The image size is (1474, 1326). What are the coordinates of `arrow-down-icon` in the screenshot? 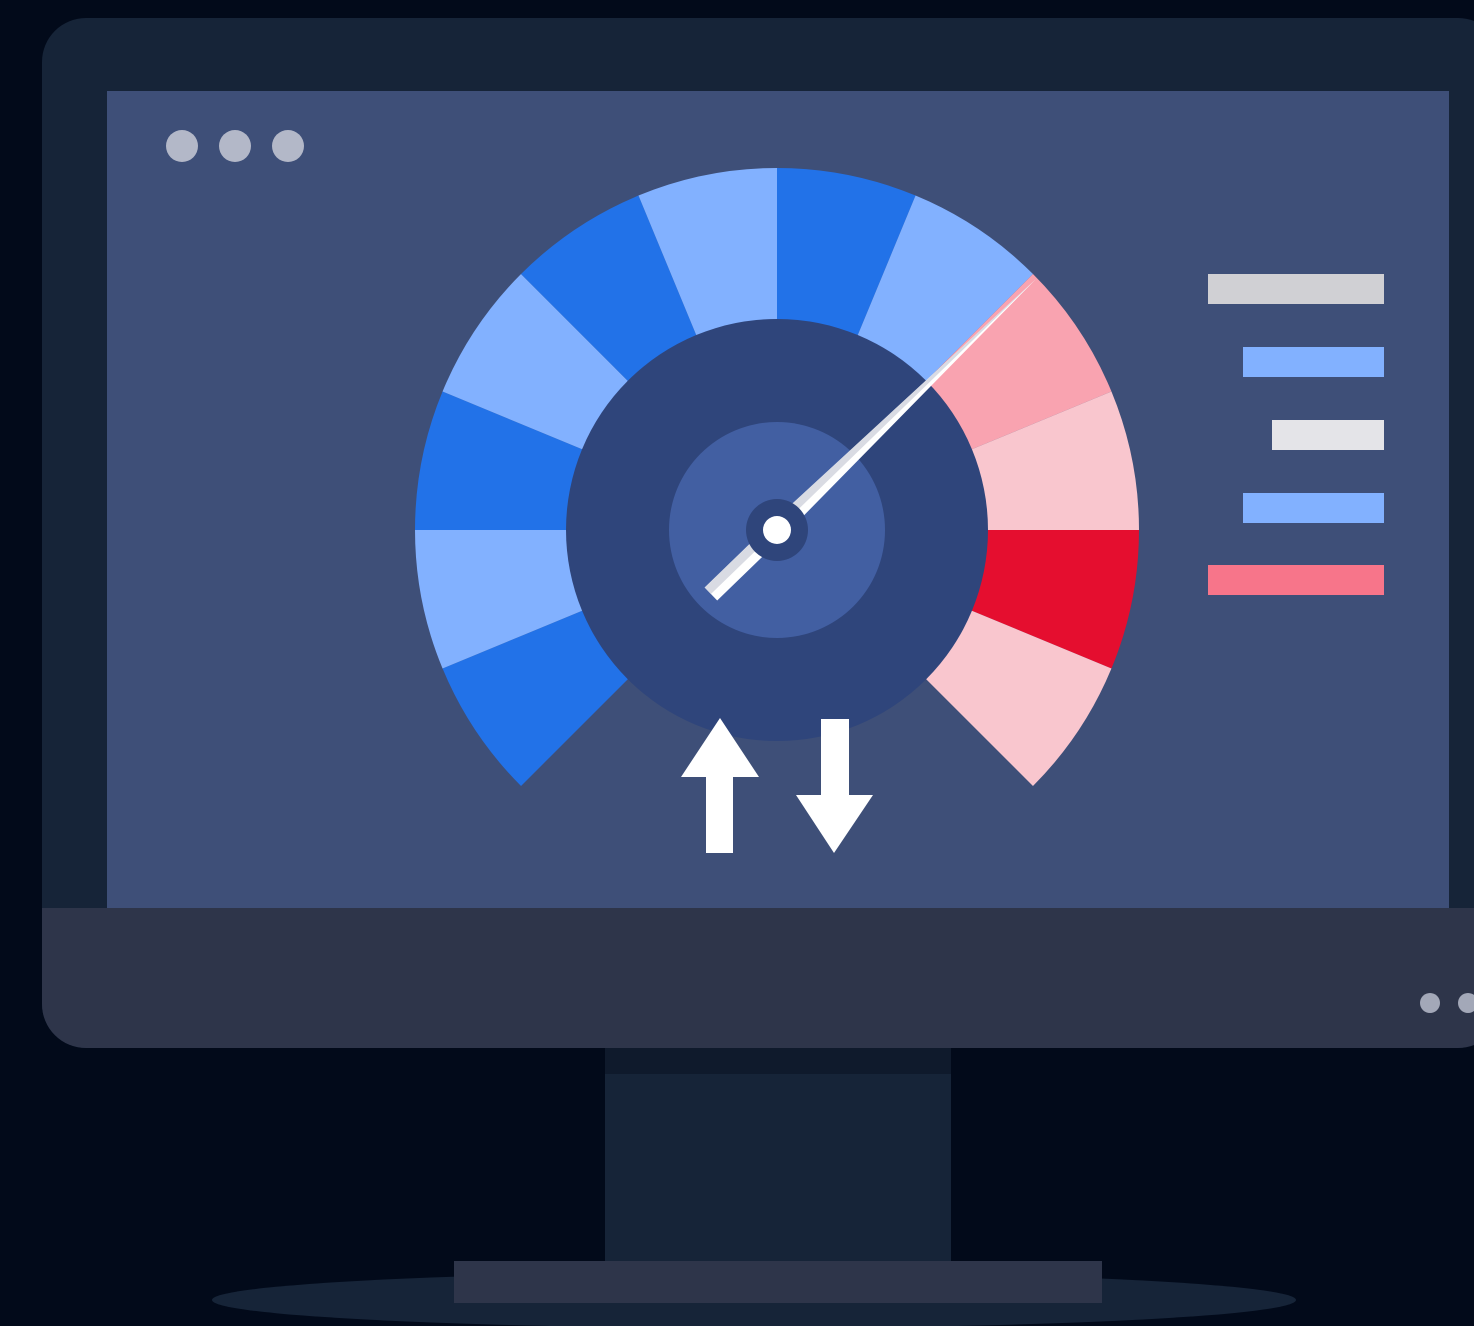 It's located at (834, 786).